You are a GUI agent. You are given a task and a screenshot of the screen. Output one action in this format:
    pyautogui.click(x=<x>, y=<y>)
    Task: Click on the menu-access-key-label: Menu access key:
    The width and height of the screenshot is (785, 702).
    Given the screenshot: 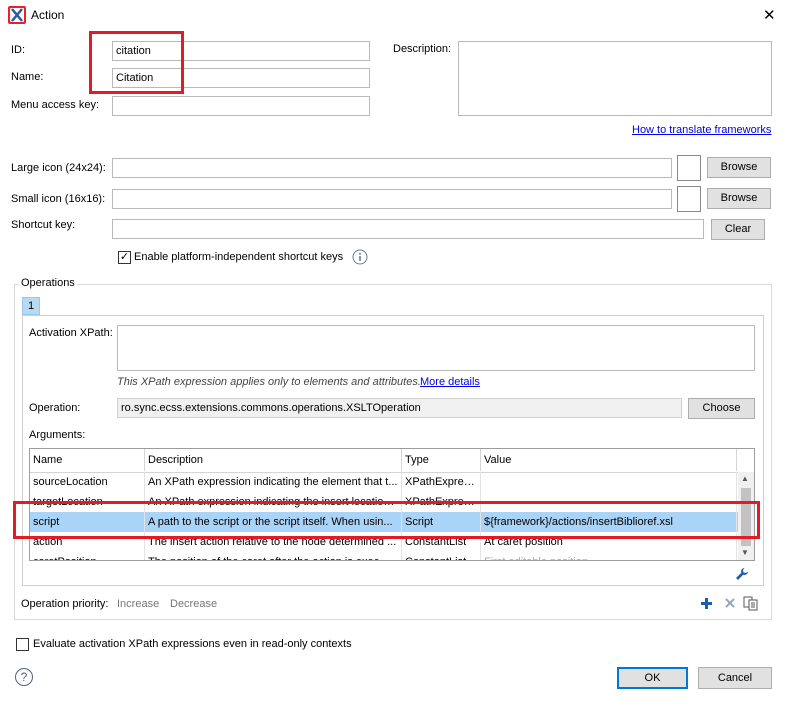 What is the action you would take?
    pyautogui.click(x=55, y=105)
    